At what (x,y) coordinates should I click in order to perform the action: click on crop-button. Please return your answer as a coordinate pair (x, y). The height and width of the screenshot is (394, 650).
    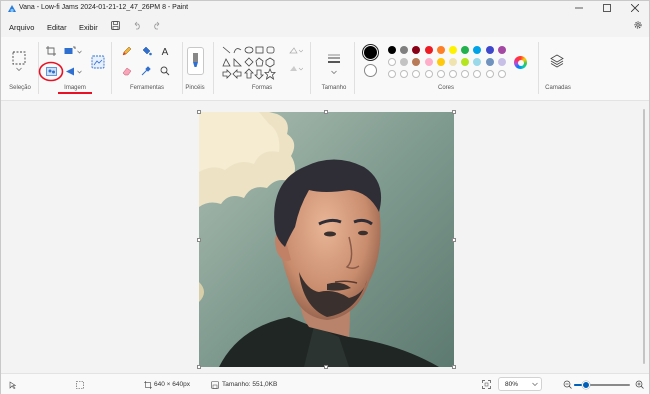
    Looking at the image, I should click on (51, 52).